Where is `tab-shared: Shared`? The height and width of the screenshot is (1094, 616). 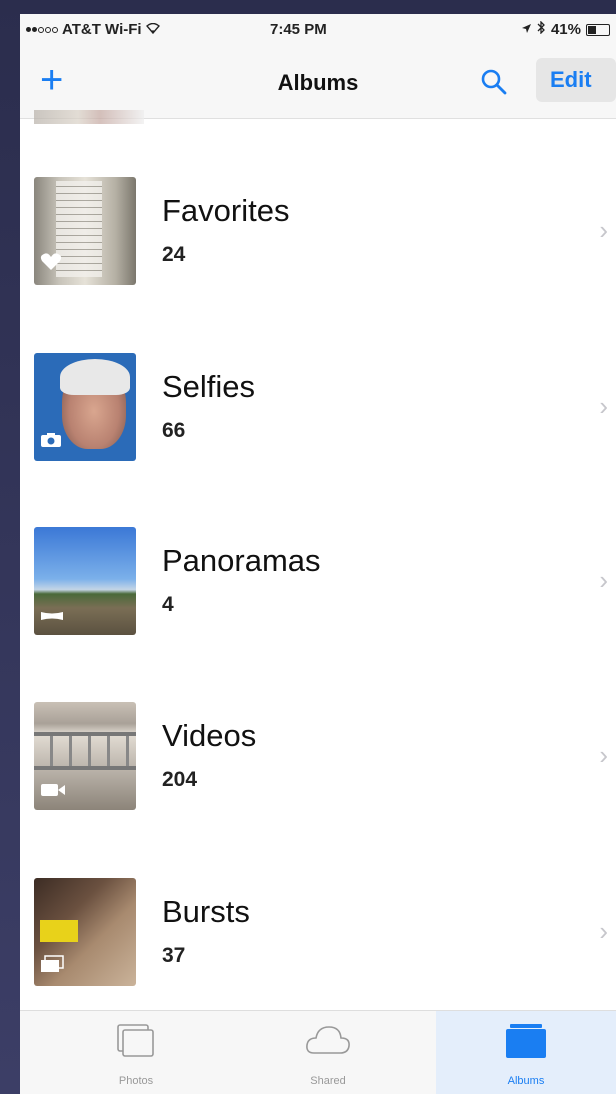
tab-shared: Shared is located at coordinates (328, 1052).